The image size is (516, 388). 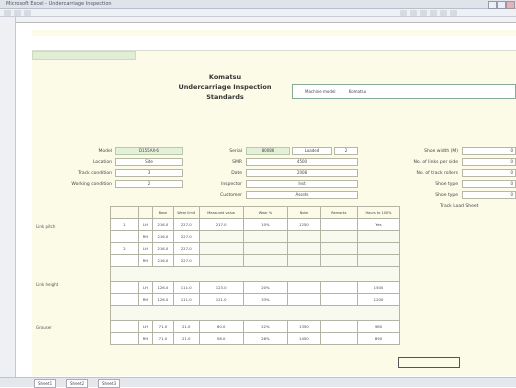 What do you see at coordinates (453, 13) in the screenshot?
I see `font-color-icon` at bounding box center [453, 13].